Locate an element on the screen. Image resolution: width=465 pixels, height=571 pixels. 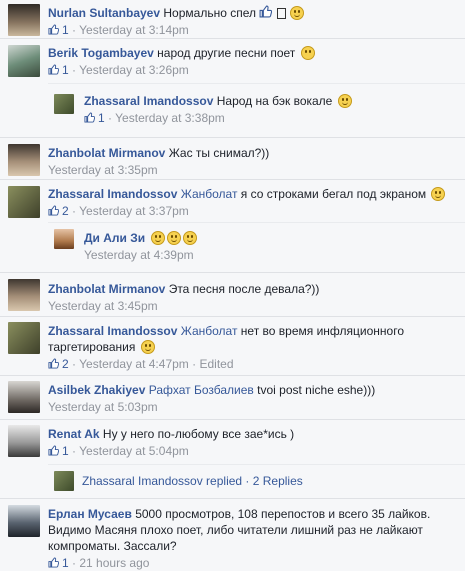
reply: Ди Али Зи Yesterday at 4:39pm is located at coordinates (256, 247).